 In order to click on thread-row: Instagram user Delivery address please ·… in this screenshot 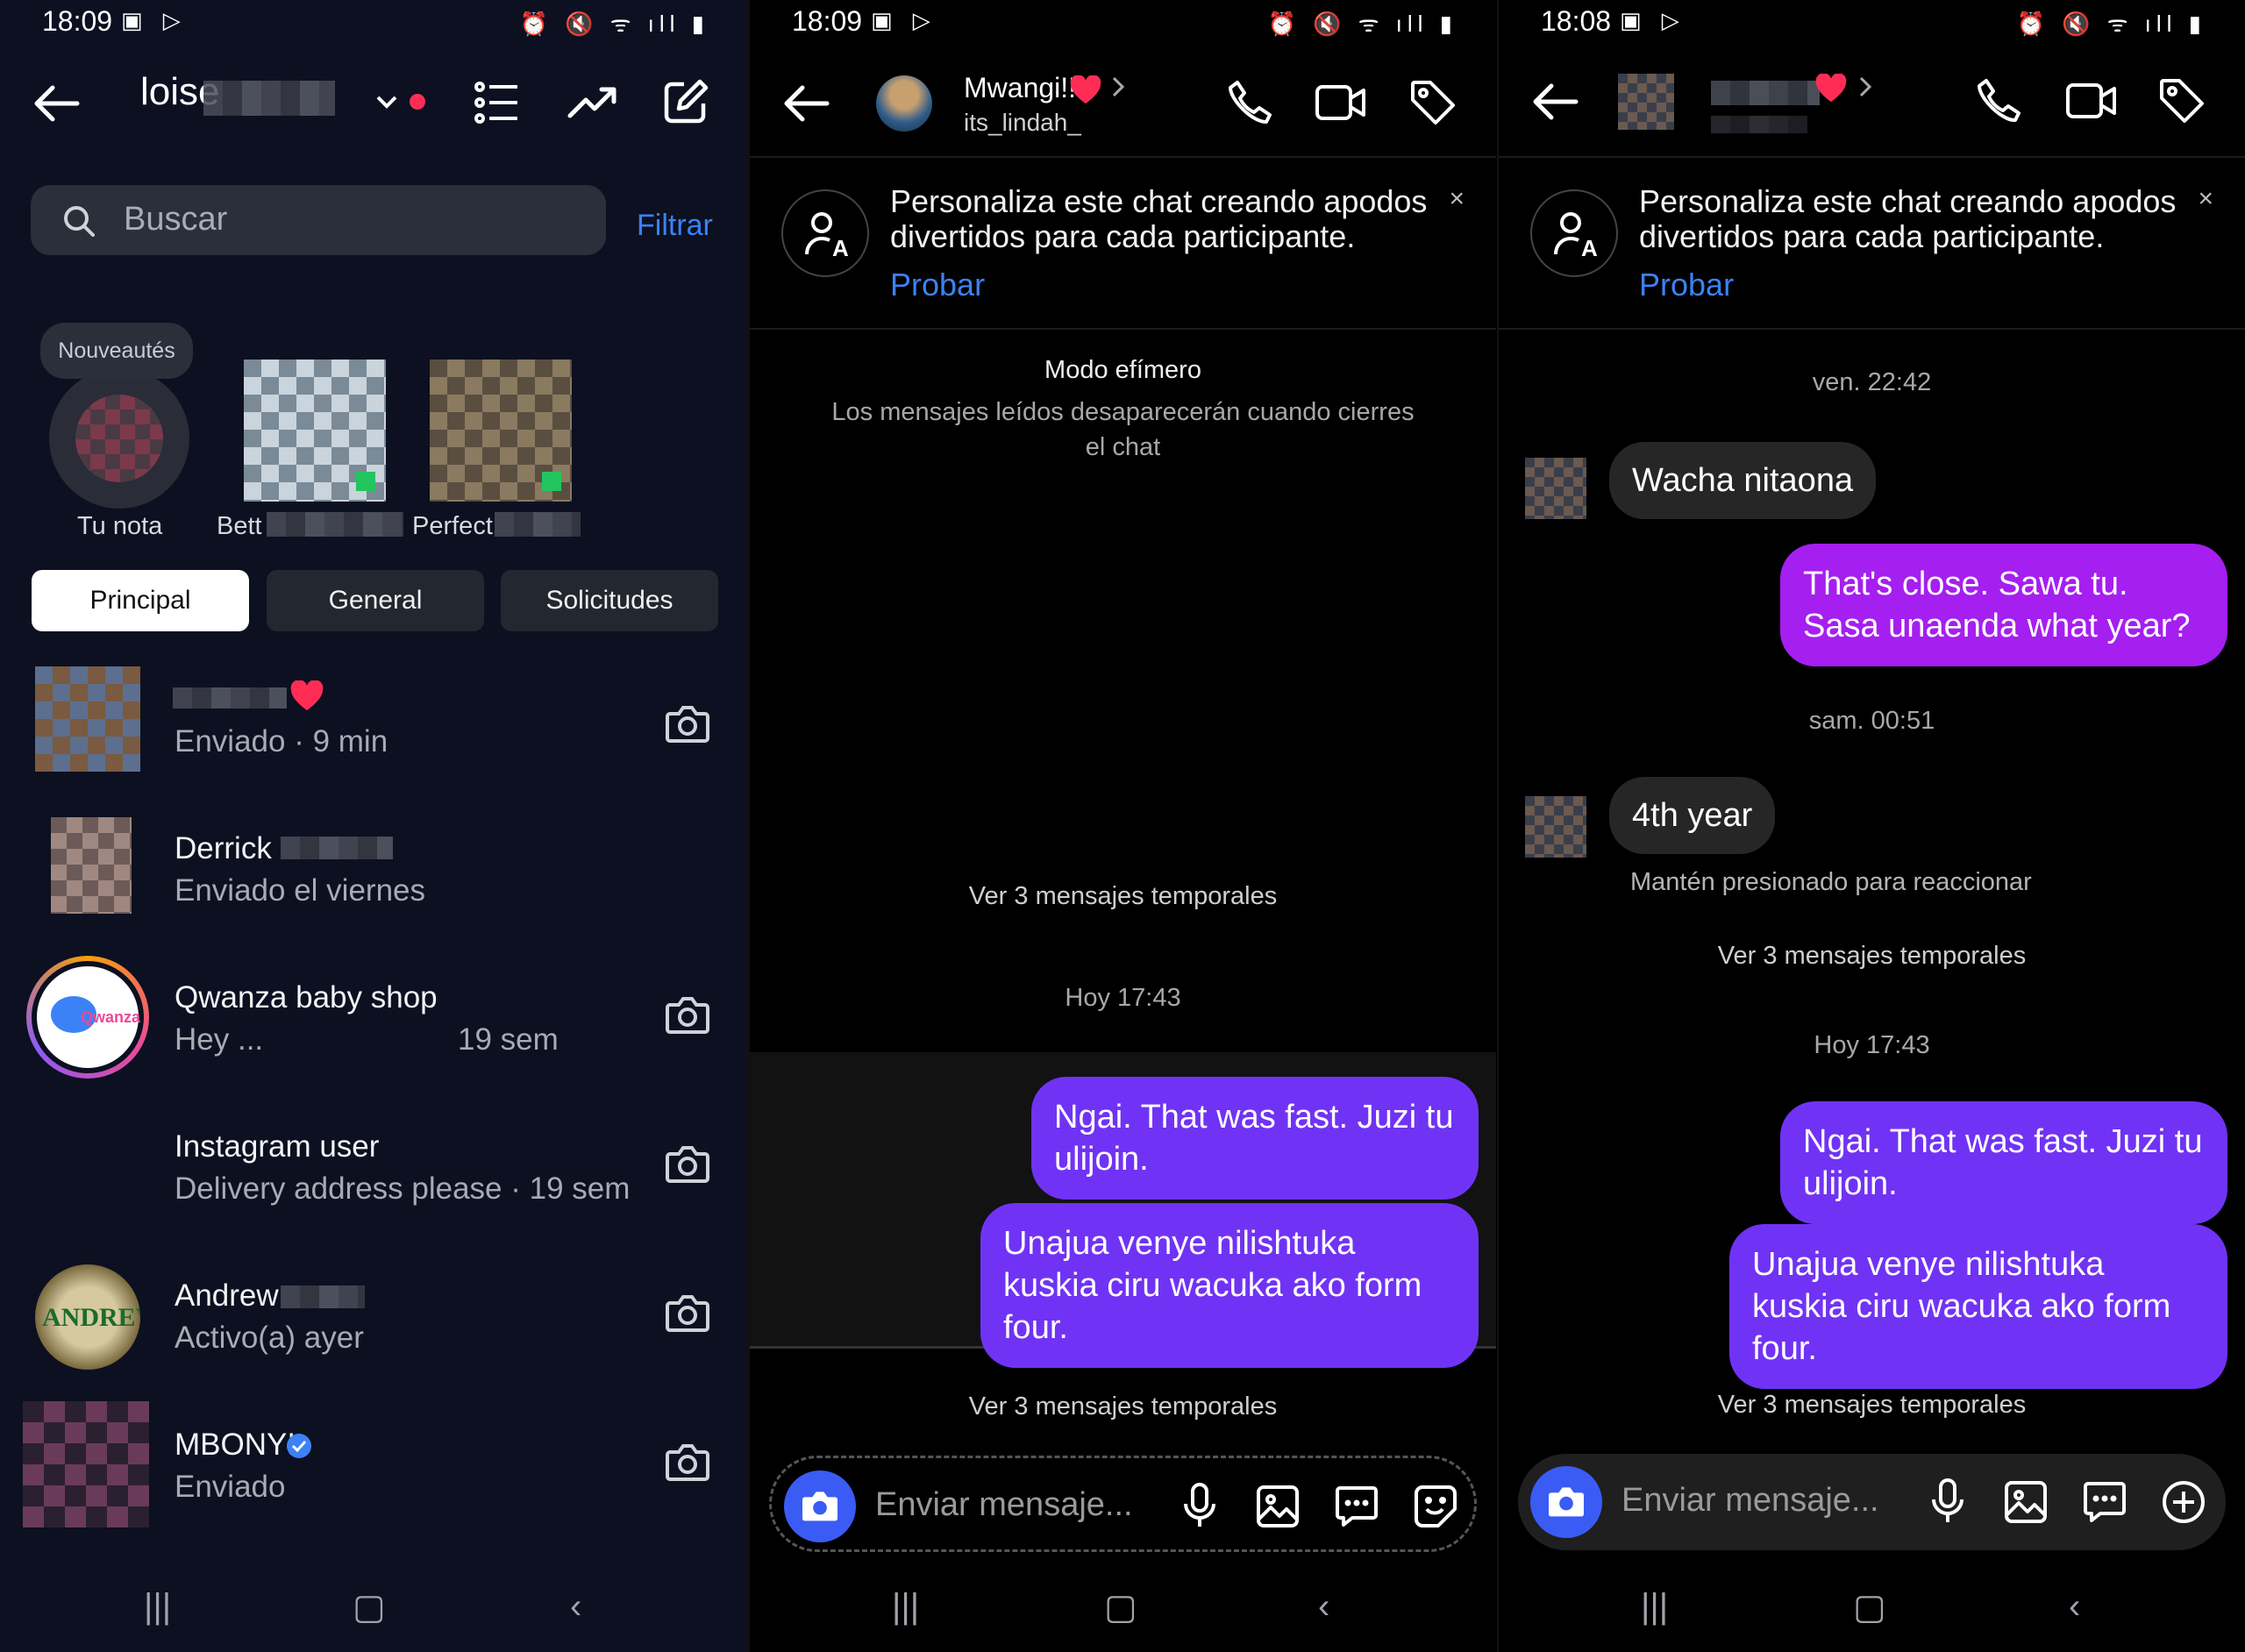, I will do `click(374, 1170)`.